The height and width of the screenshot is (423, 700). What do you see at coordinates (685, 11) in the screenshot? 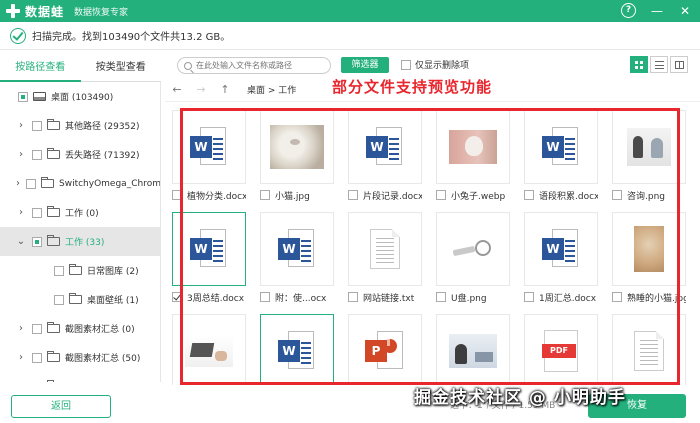
I see `close-icon: ✕` at bounding box center [685, 11].